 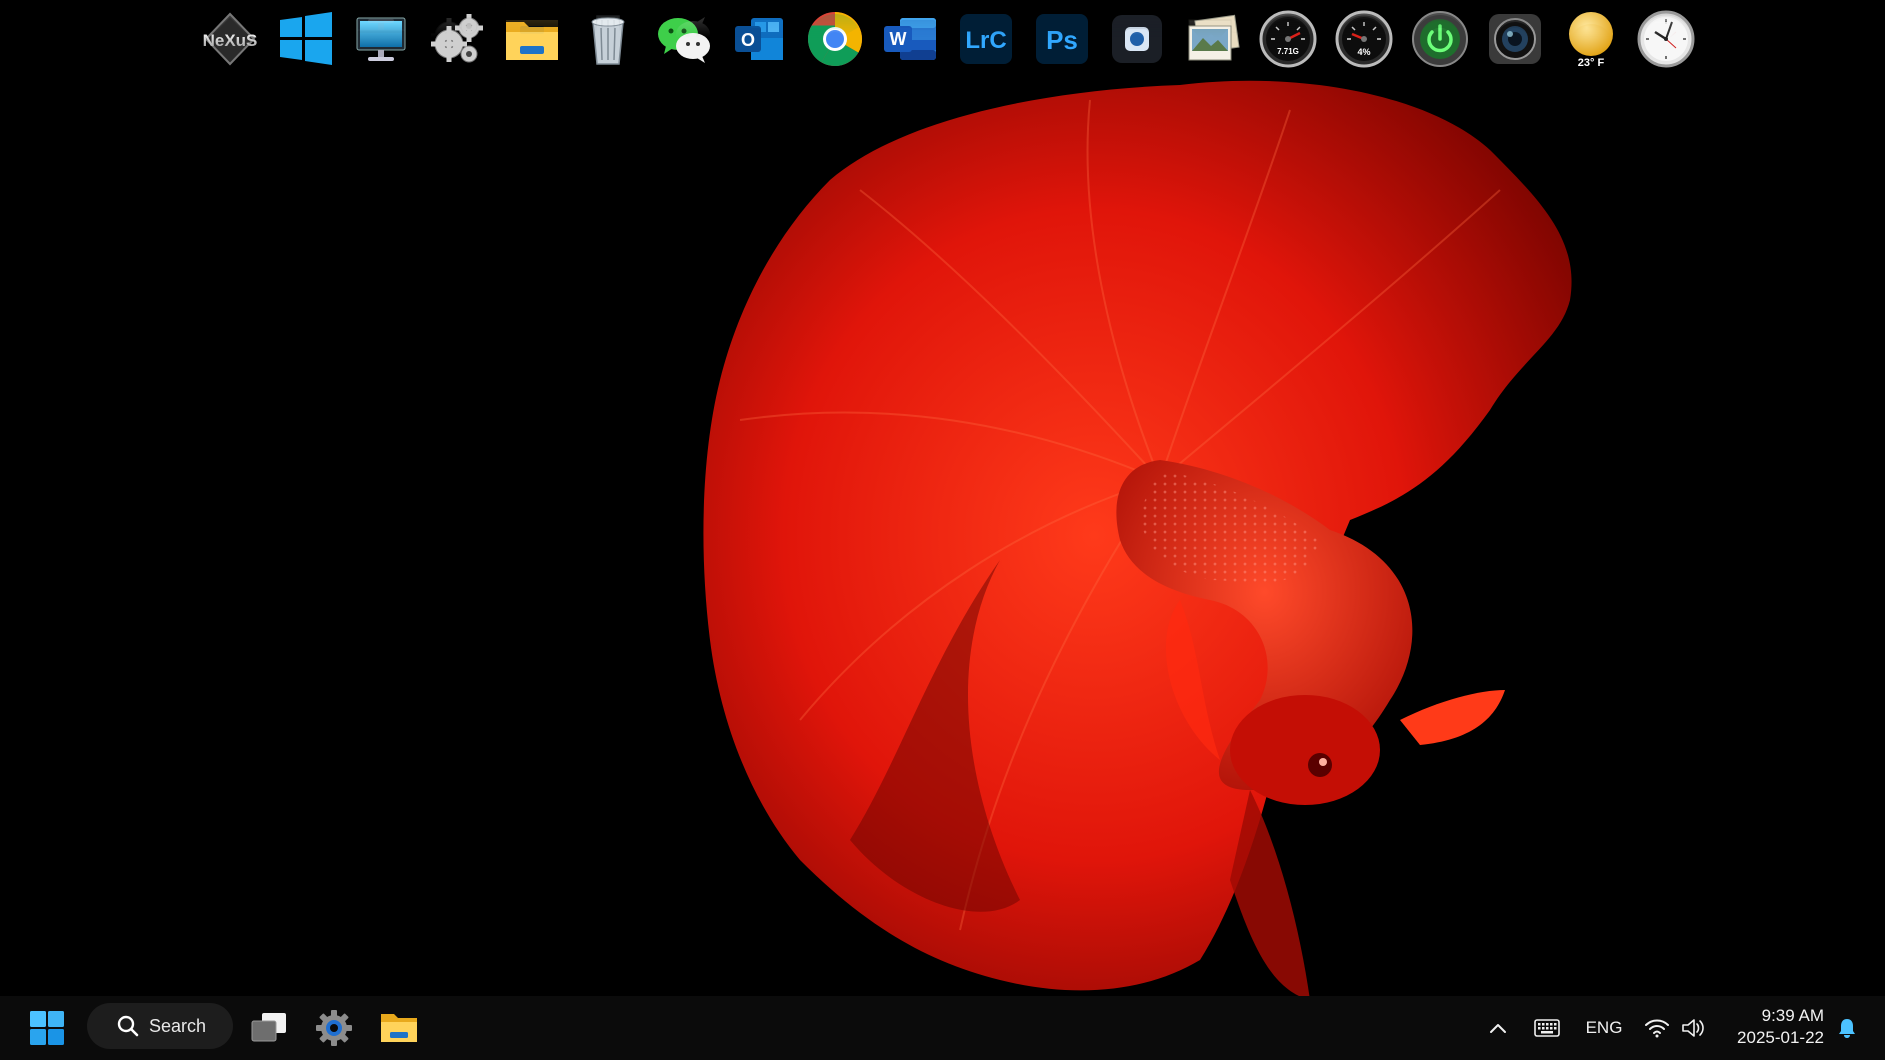 I want to click on memgauge-reflection-graphic, so click(x=1288, y=41).